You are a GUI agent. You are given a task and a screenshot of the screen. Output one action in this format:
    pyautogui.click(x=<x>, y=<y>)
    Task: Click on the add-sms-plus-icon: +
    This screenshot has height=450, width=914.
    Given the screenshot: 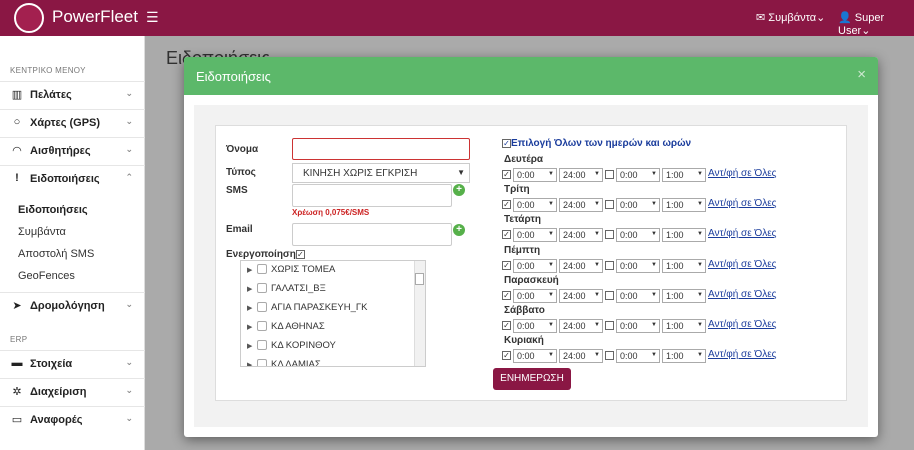 What is the action you would take?
    pyautogui.click(x=459, y=190)
    